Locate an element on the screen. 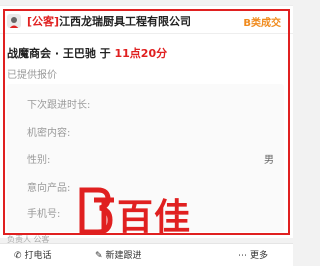 The height and width of the screenshot is (266, 320). status-text: 已提供报价 is located at coordinates (32, 75).